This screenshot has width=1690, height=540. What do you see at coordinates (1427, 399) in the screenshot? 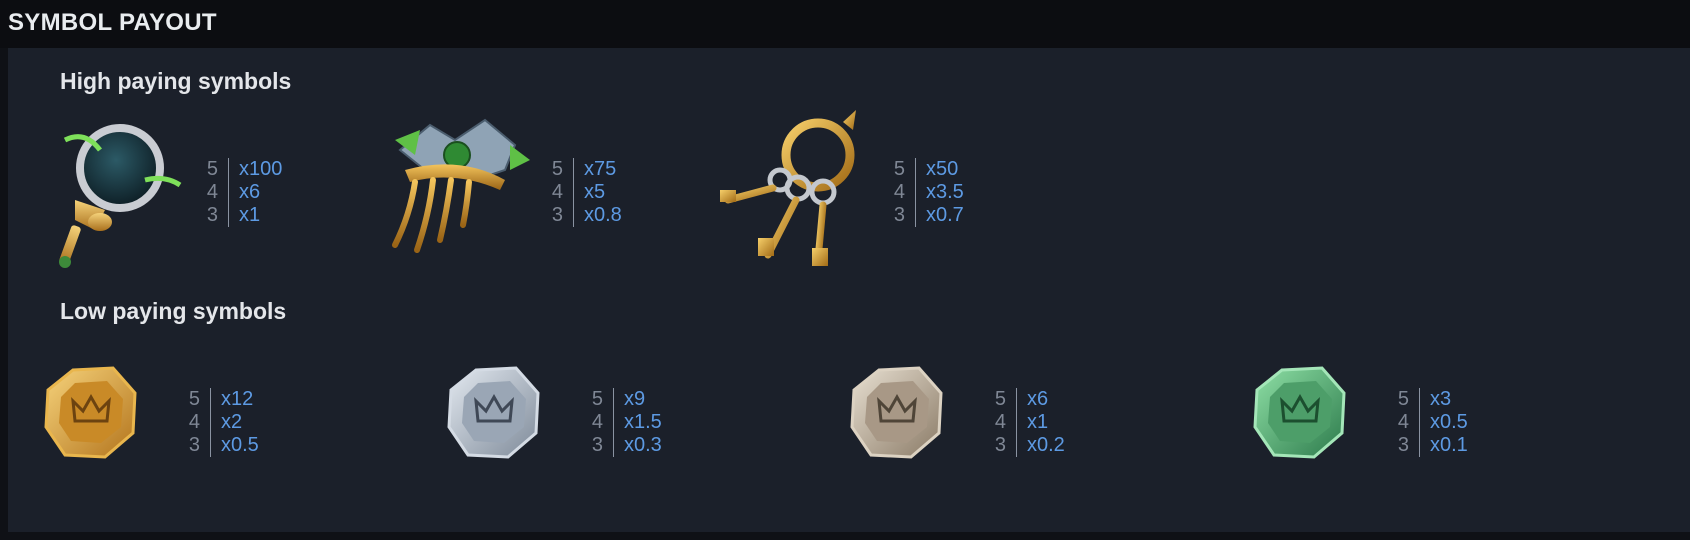
I see `payout-row: 5 x3` at bounding box center [1427, 399].